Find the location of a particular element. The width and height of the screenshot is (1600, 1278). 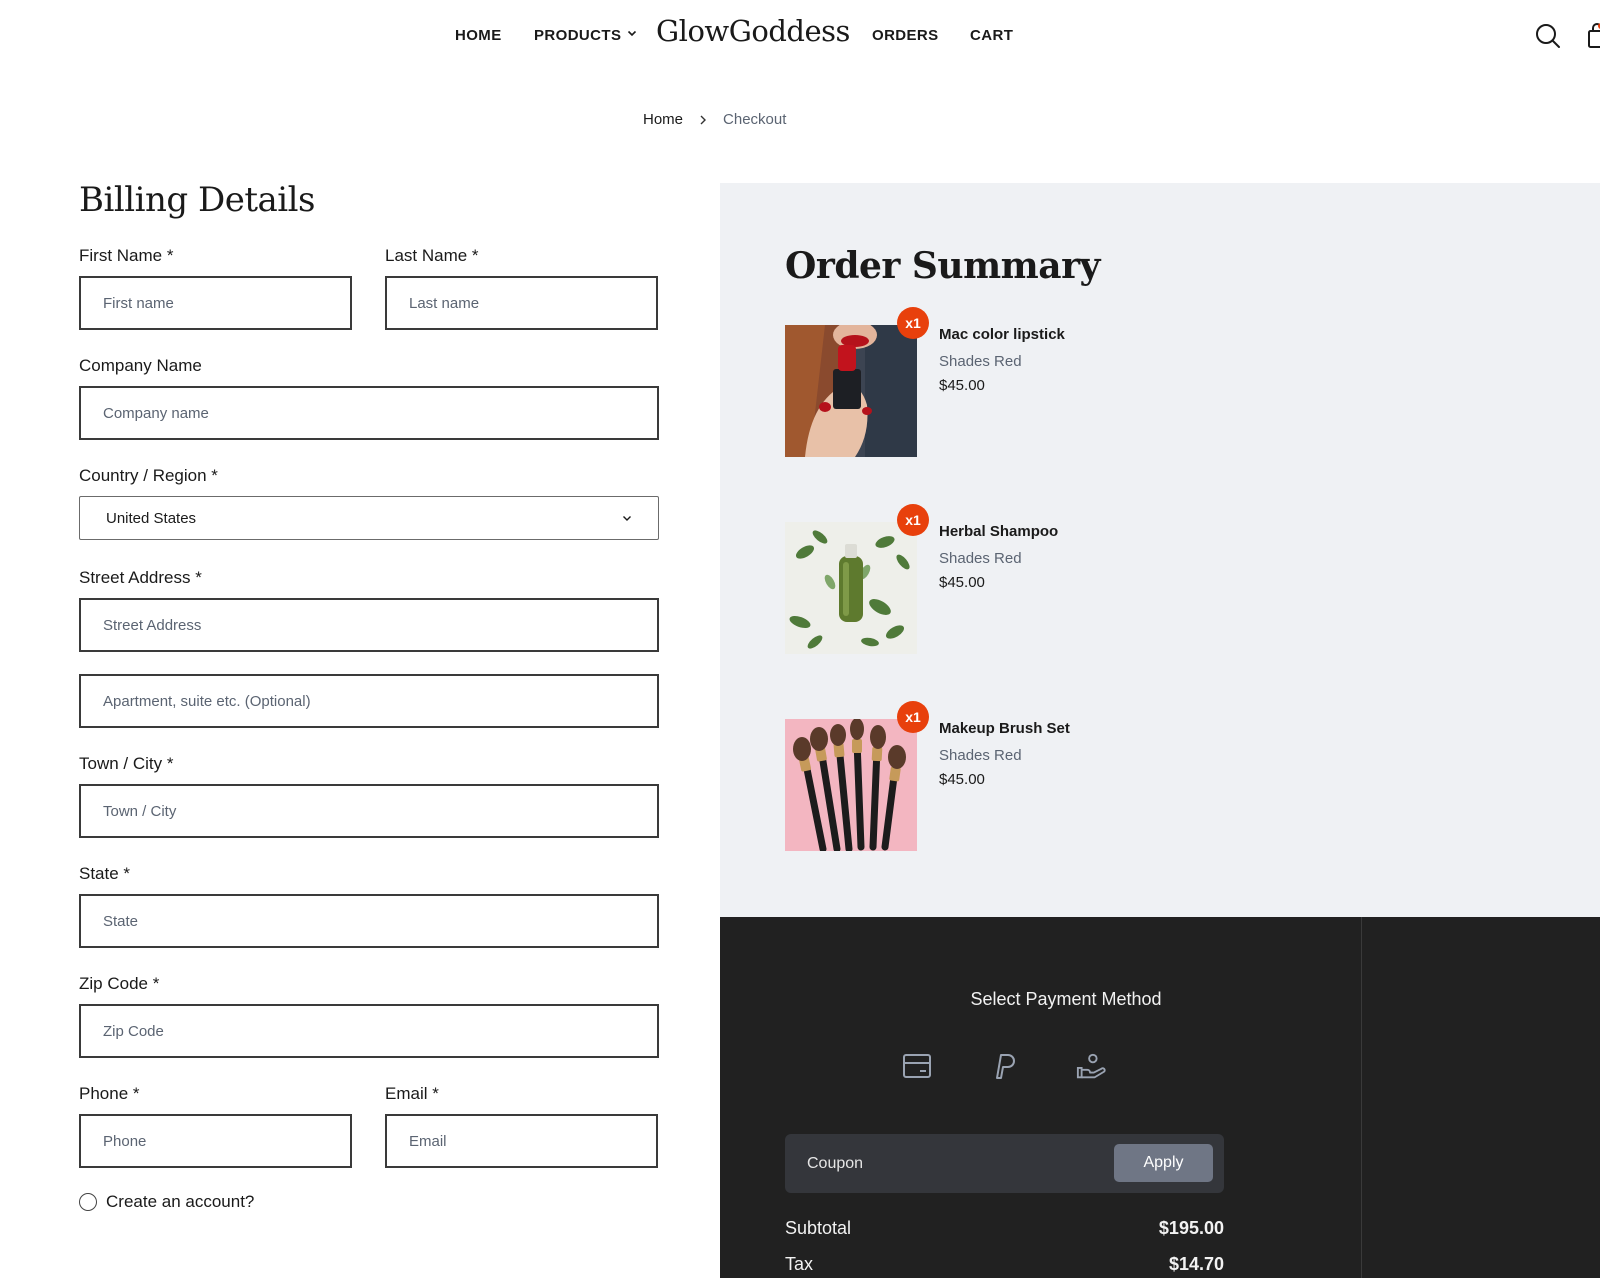

street-input is located at coordinates (369, 625).